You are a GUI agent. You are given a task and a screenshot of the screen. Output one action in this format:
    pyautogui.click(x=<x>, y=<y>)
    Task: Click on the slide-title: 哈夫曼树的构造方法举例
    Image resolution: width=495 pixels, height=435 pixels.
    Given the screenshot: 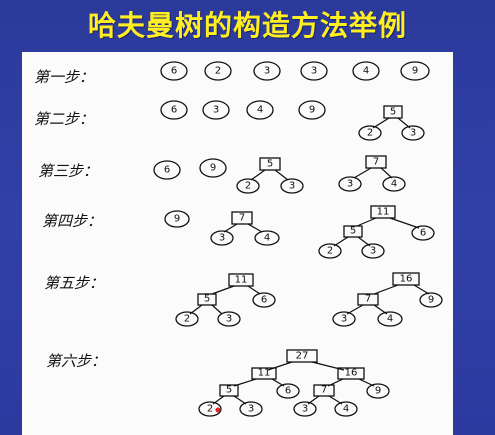 What is the action you would take?
    pyautogui.click(x=247, y=25)
    